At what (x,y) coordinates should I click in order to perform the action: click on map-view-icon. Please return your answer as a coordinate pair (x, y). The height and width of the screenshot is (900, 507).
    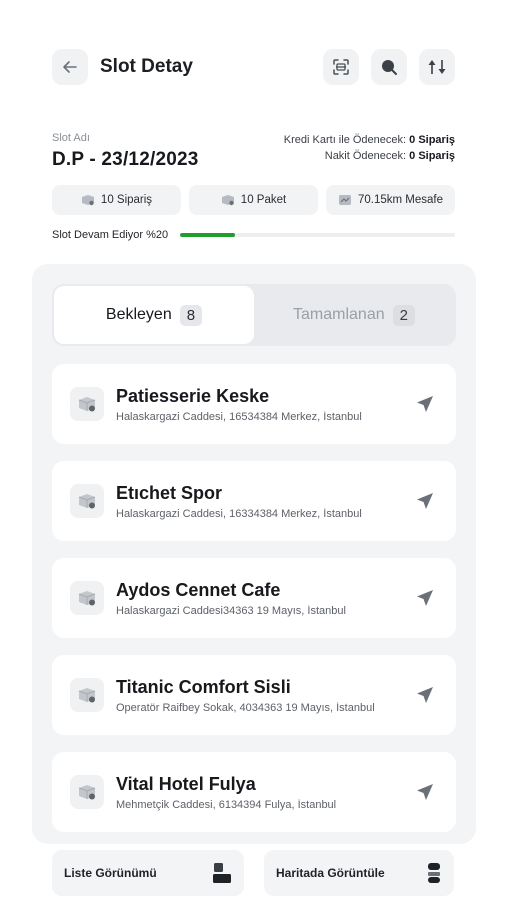
    Looking at the image, I should click on (434, 873).